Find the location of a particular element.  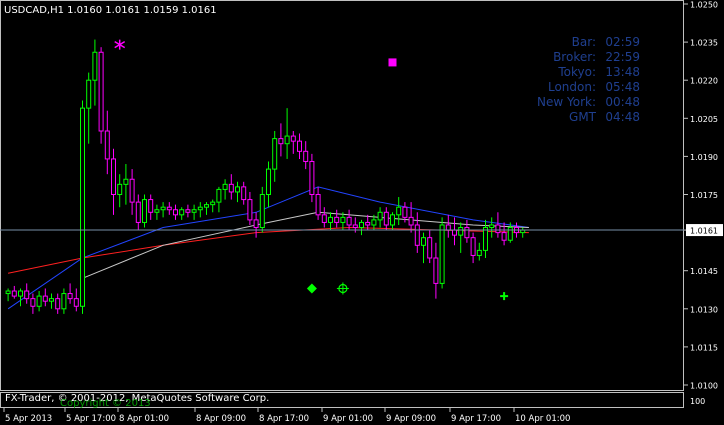

price-tick: 1.0235 is located at coordinates (701, 43).